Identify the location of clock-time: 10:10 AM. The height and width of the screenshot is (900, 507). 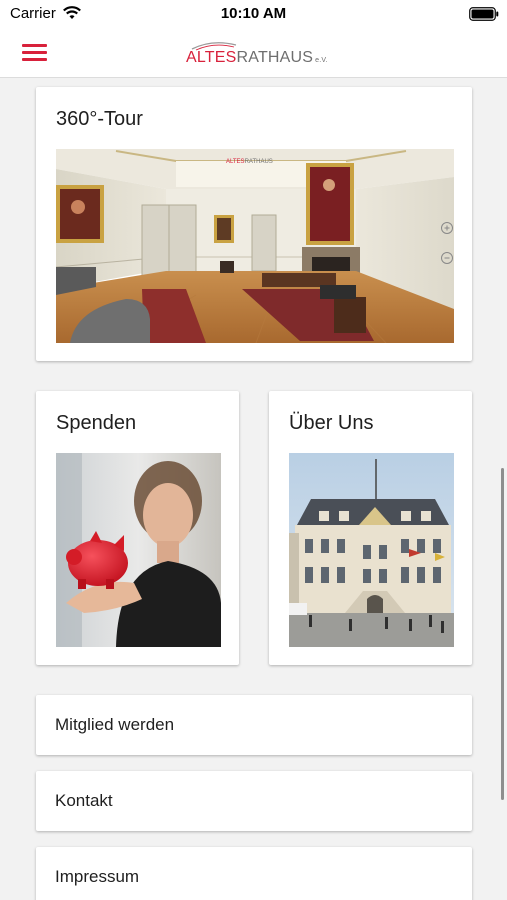
(253, 13).